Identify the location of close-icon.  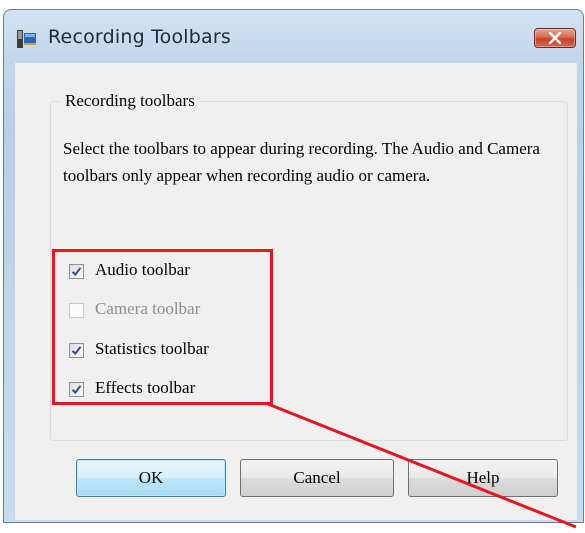
(555, 38).